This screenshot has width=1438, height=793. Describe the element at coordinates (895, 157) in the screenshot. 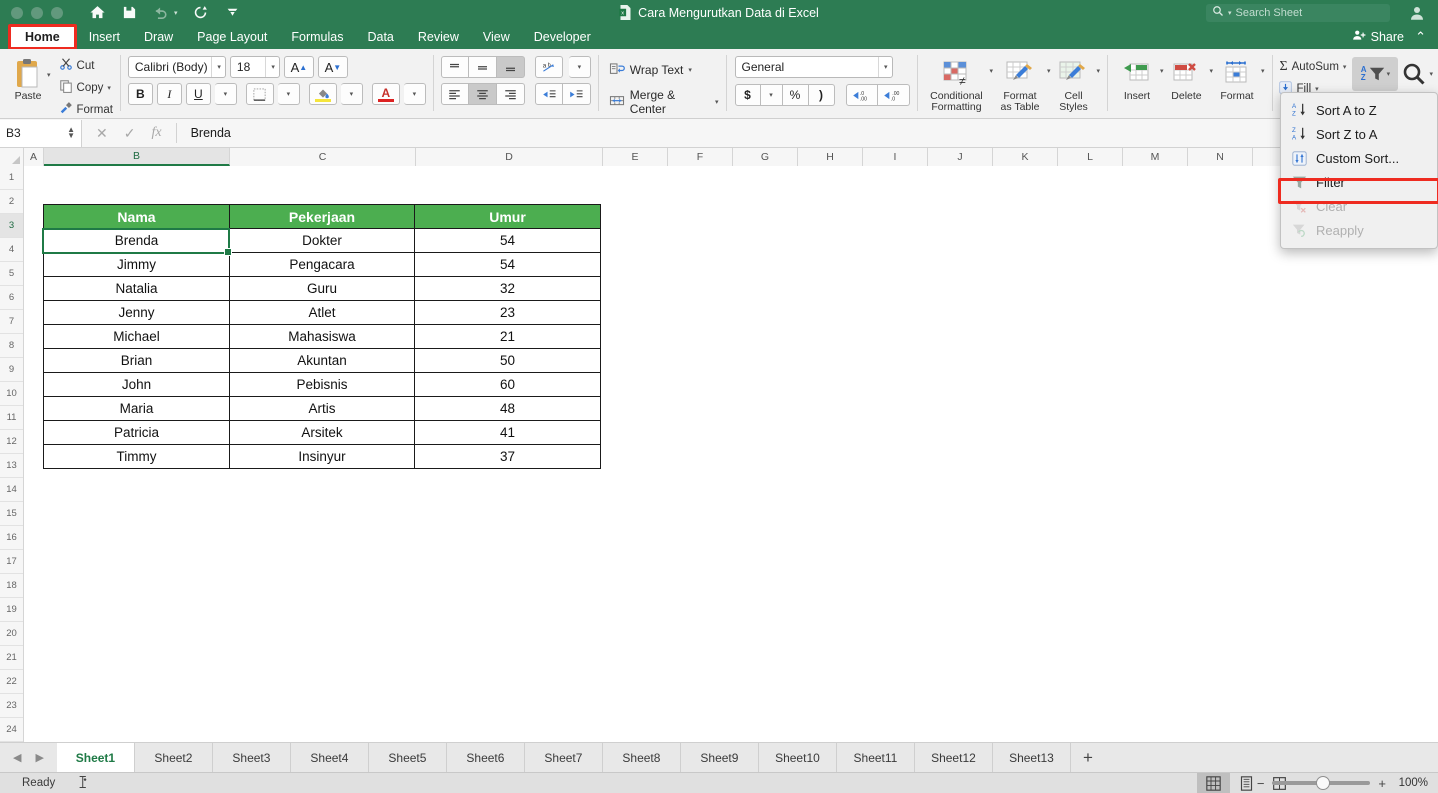

I see `column-header-I: I` at that location.